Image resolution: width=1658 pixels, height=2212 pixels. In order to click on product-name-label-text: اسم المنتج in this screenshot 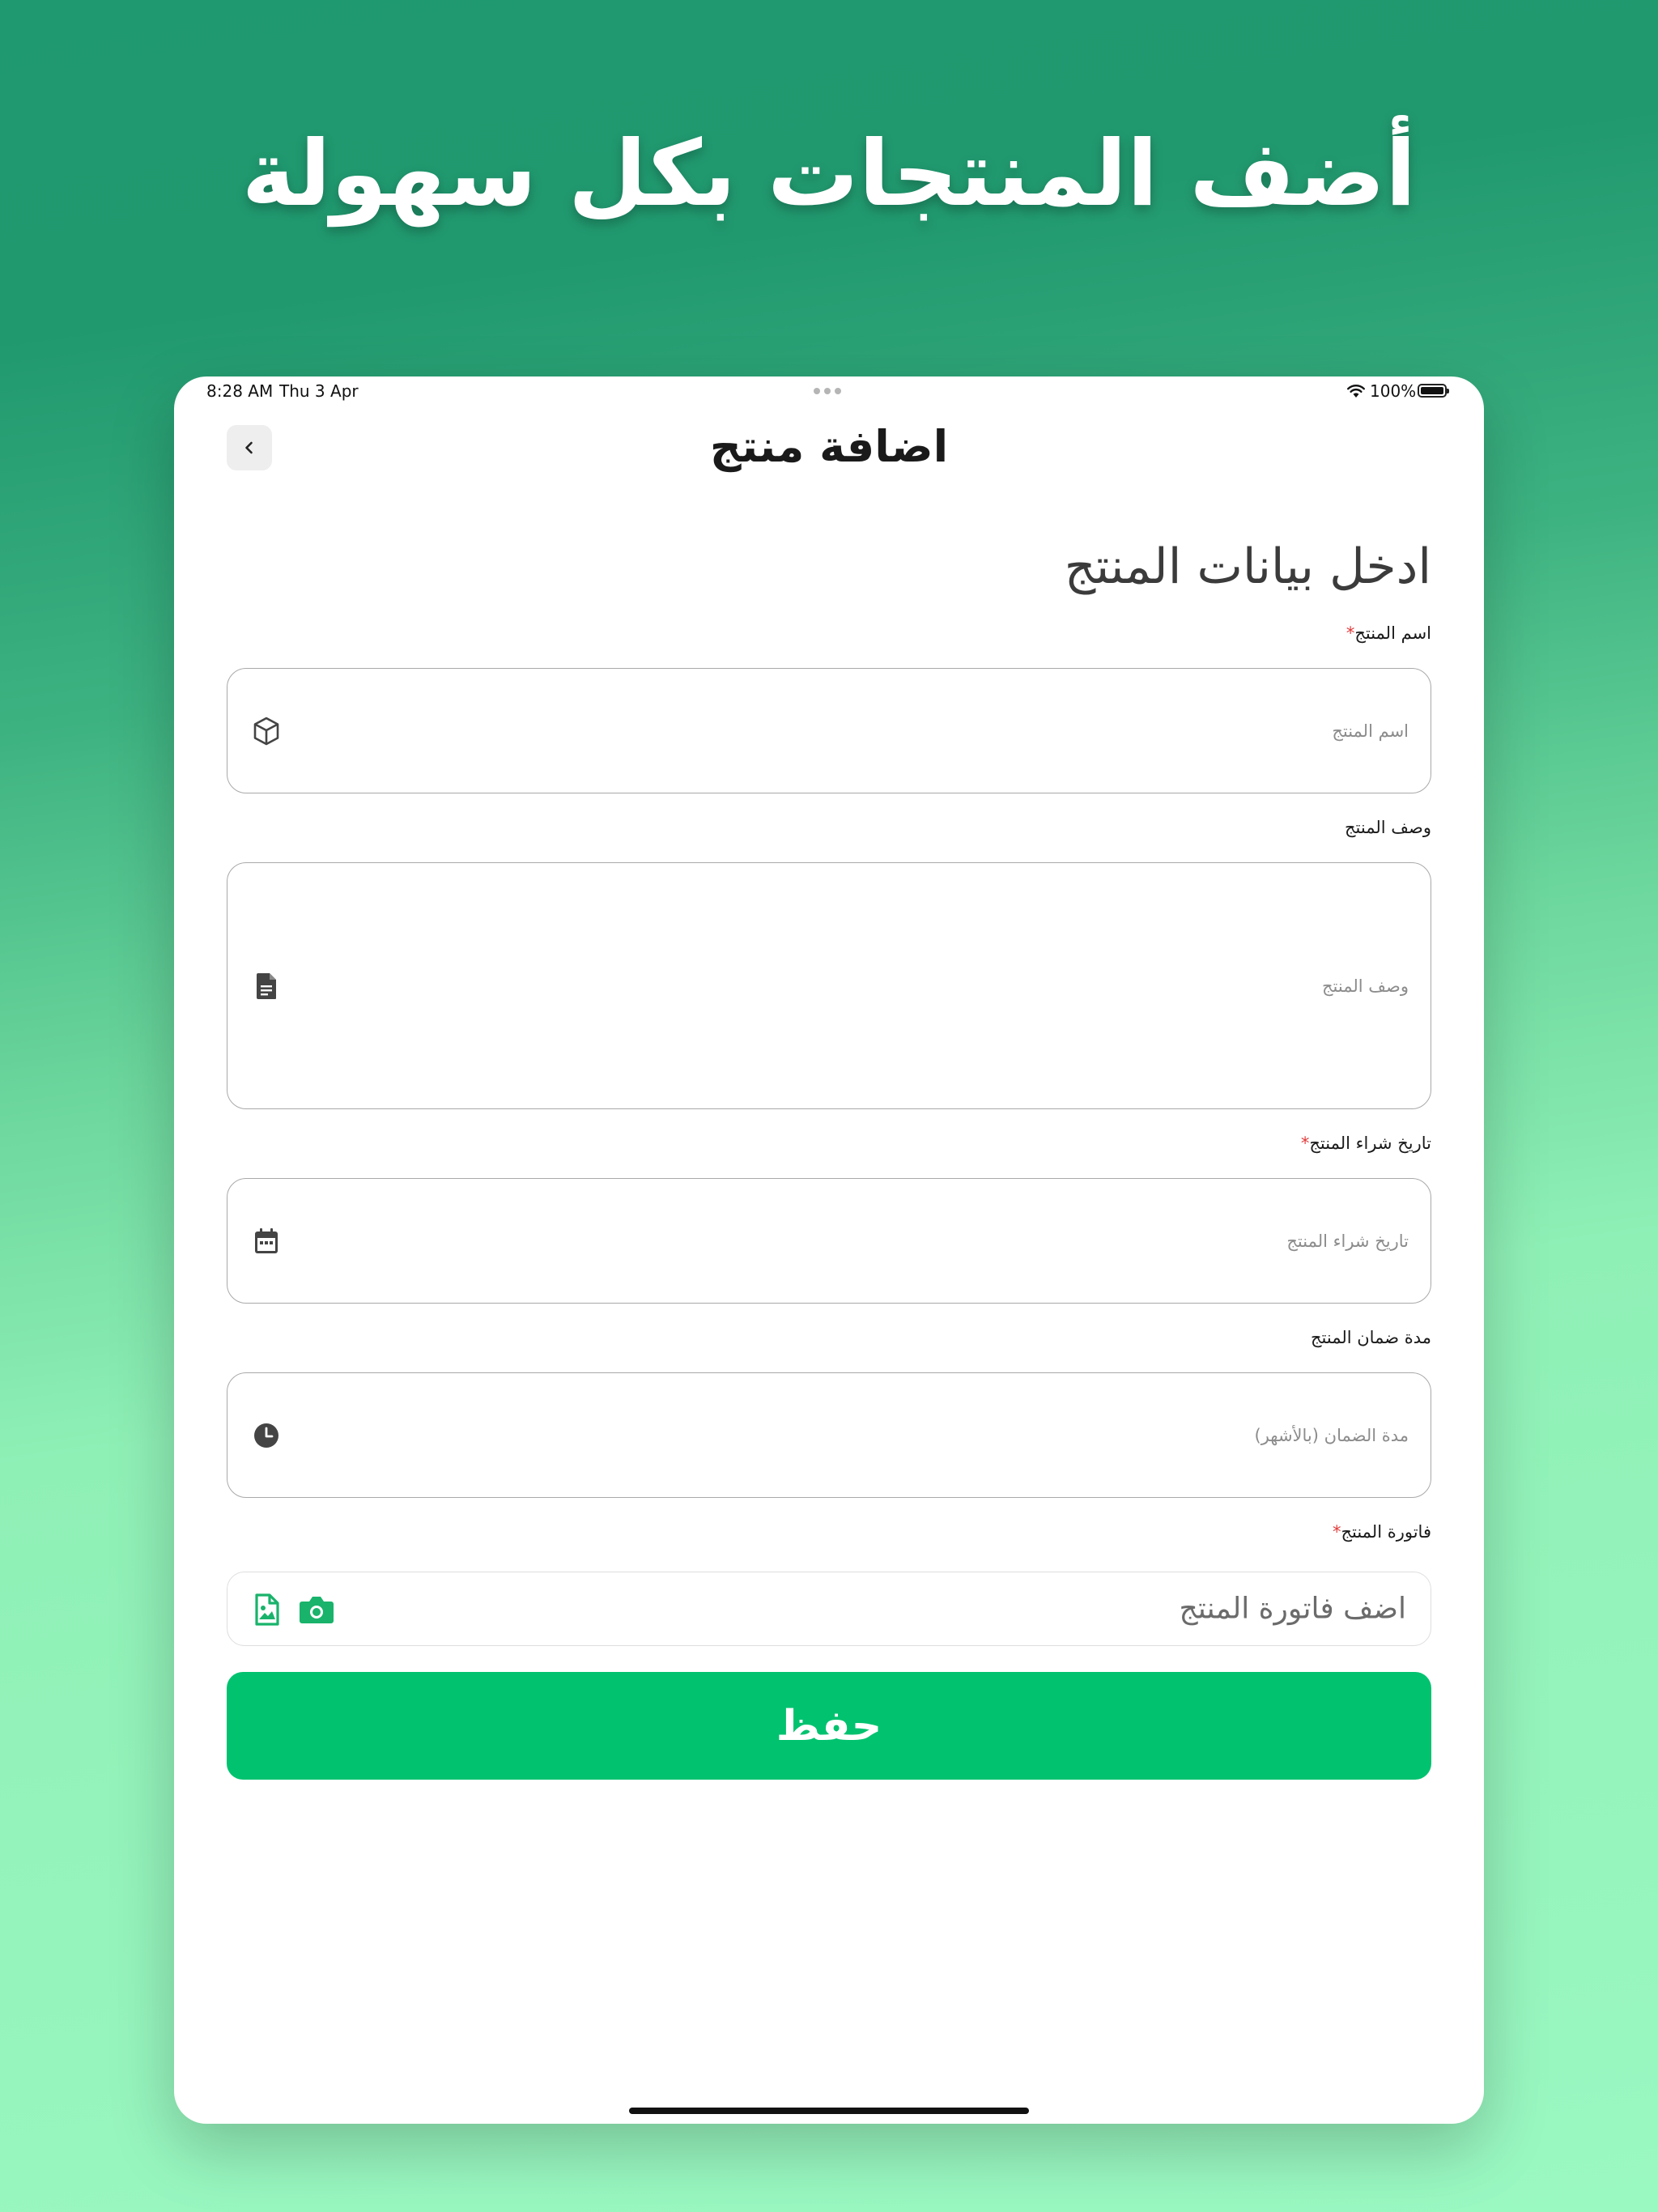, I will do `click(1392, 633)`.